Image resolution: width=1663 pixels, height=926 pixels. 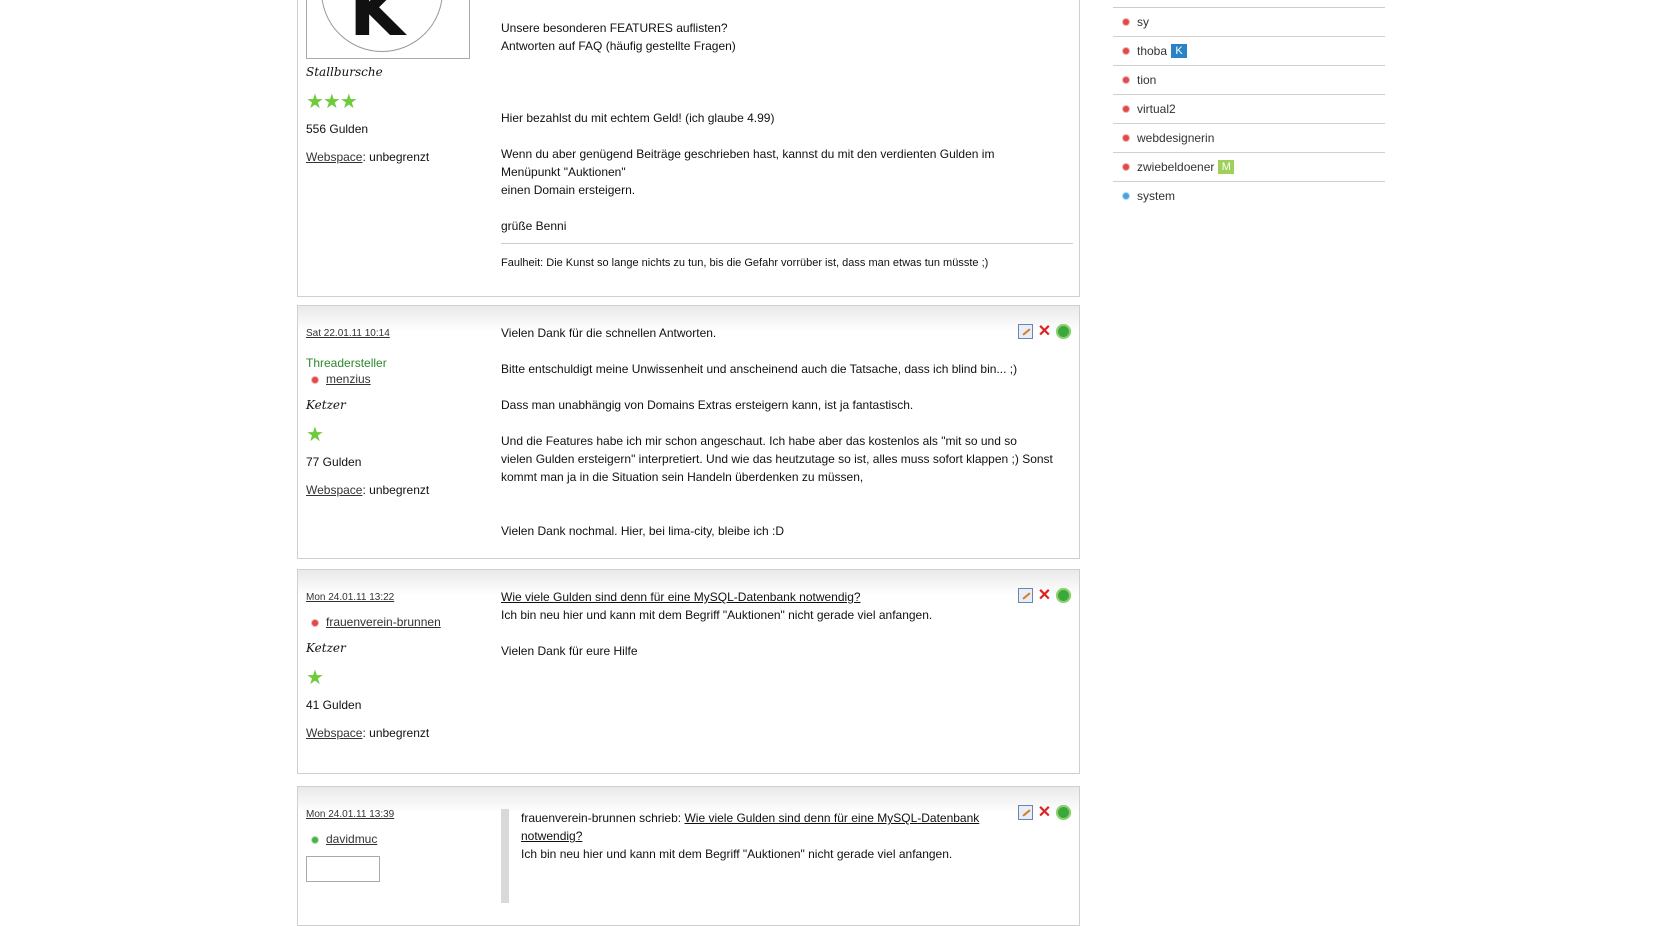 I want to click on user-list-name: zwiebeldoener, so click(x=1175, y=167).